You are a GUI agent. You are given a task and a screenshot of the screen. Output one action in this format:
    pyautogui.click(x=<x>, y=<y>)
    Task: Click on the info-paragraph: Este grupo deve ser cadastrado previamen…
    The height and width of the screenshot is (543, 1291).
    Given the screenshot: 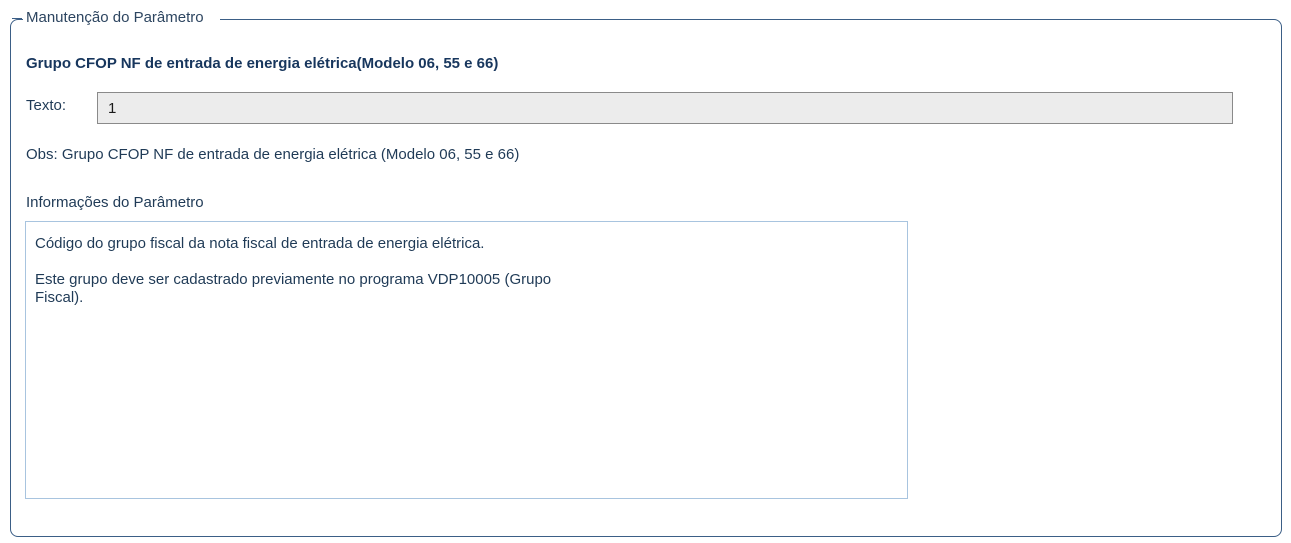 What is the action you would take?
    pyautogui.click(x=293, y=288)
    